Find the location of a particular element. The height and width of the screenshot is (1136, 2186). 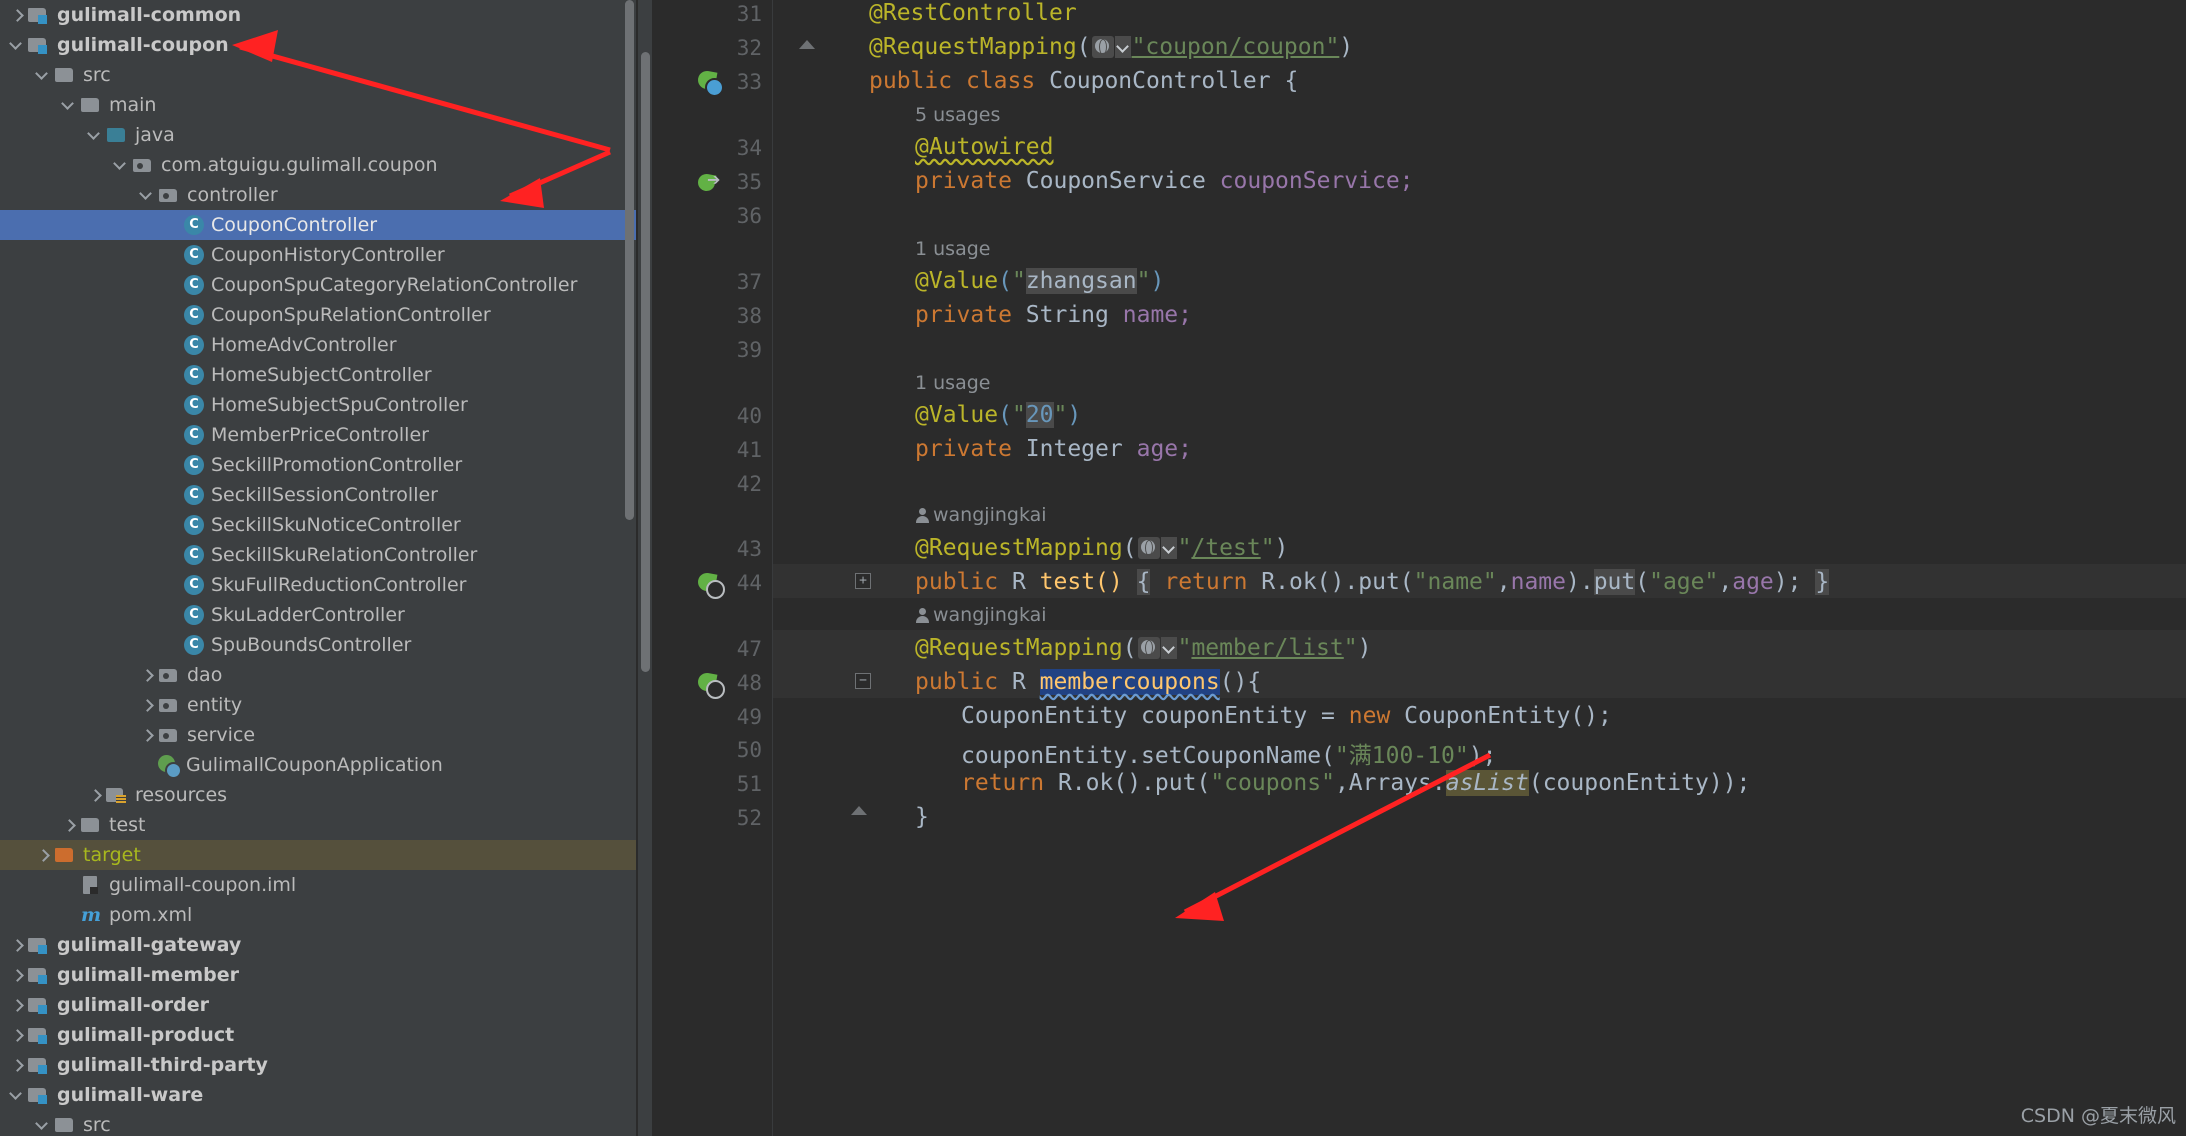

tree-item-homesubjectcontroller: C HomeSubjectController is located at coordinates (319, 375).